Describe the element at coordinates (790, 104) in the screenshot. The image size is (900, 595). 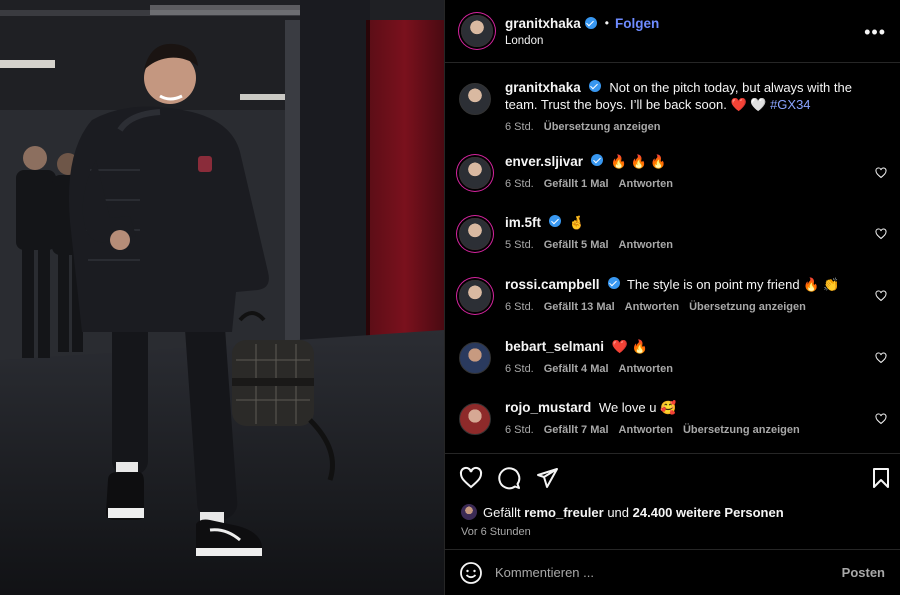
I see `hashtag-link: #GX34` at that location.